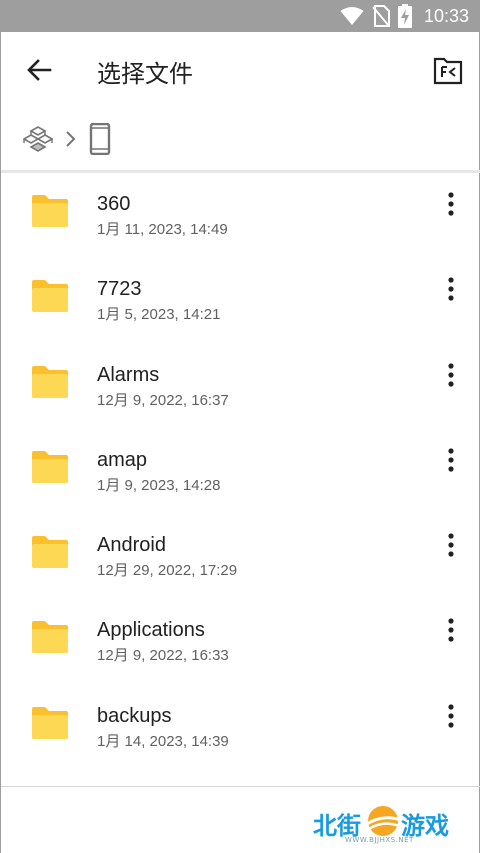  I want to click on file-name: Android, so click(131, 545).